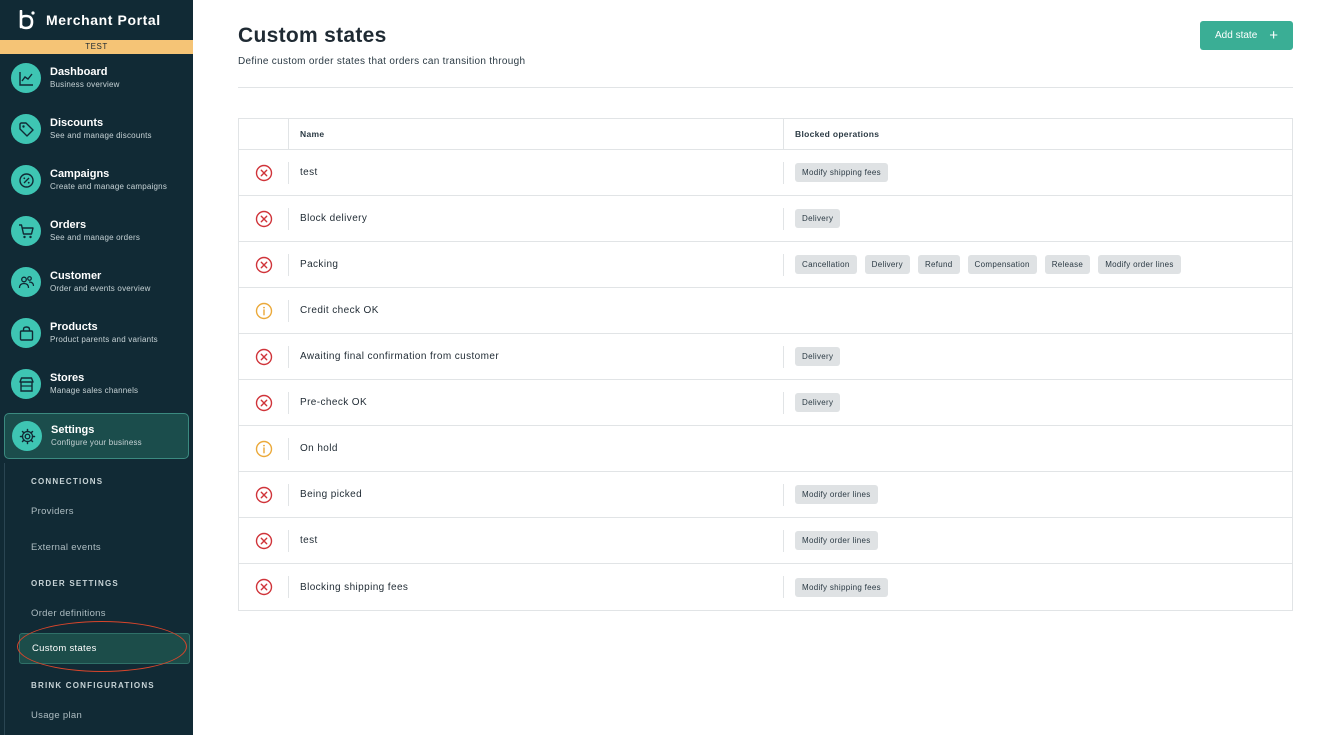 The image size is (1328, 735). What do you see at coordinates (96, 384) in the screenshot?
I see `nav-item-stores: Stores Manage sales channels` at bounding box center [96, 384].